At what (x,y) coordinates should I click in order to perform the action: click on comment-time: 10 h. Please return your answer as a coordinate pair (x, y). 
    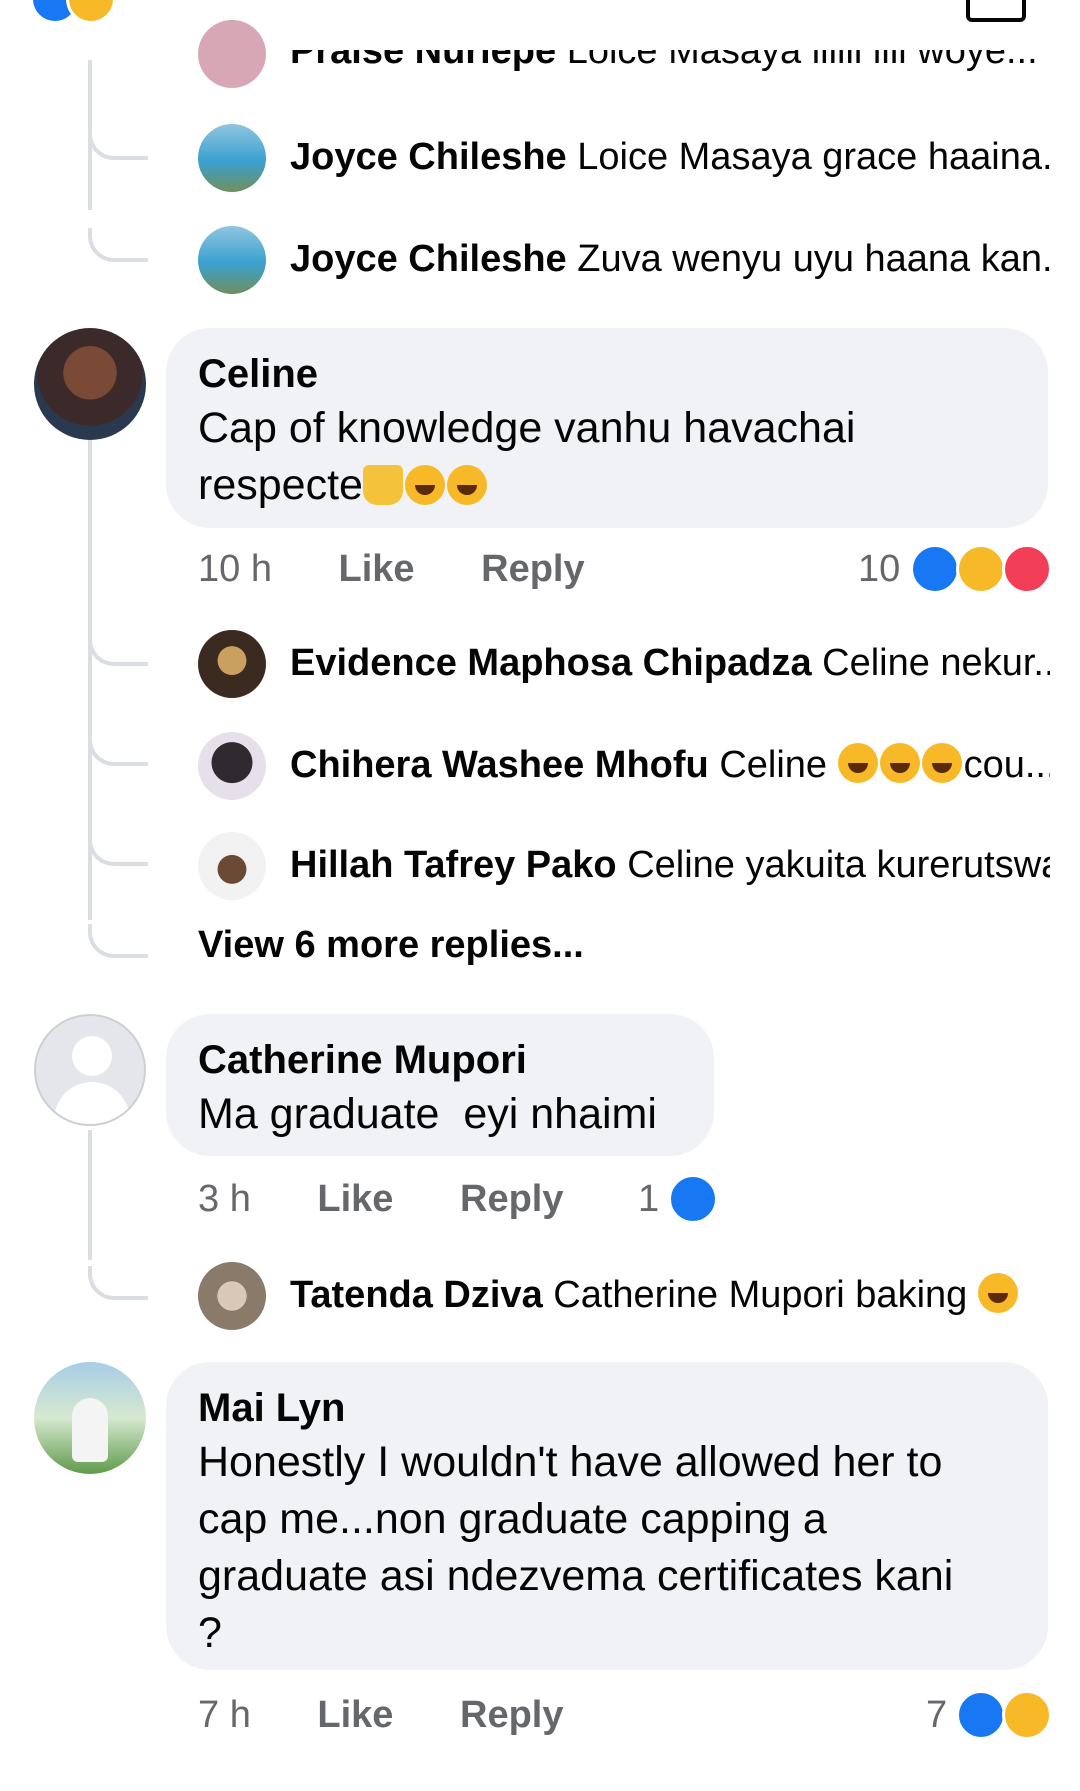
    Looking at the image, I should click on (235, 569).